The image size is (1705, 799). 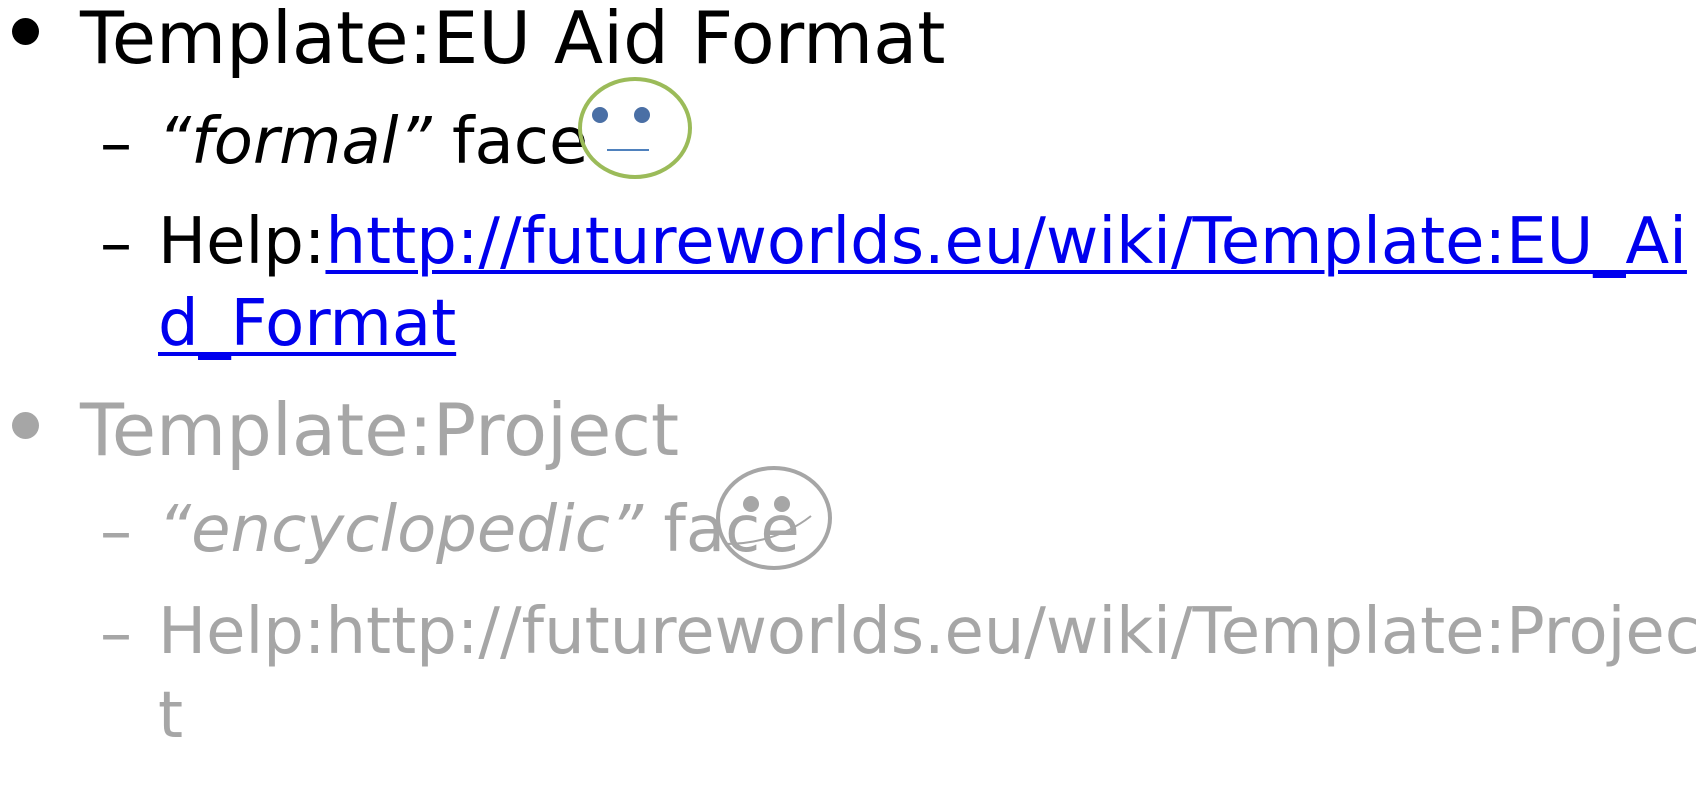 What do you see at coordinates (171, 716) in the screenshot?
I see `help-line-continuation: t` at bounding box center [171, 716].